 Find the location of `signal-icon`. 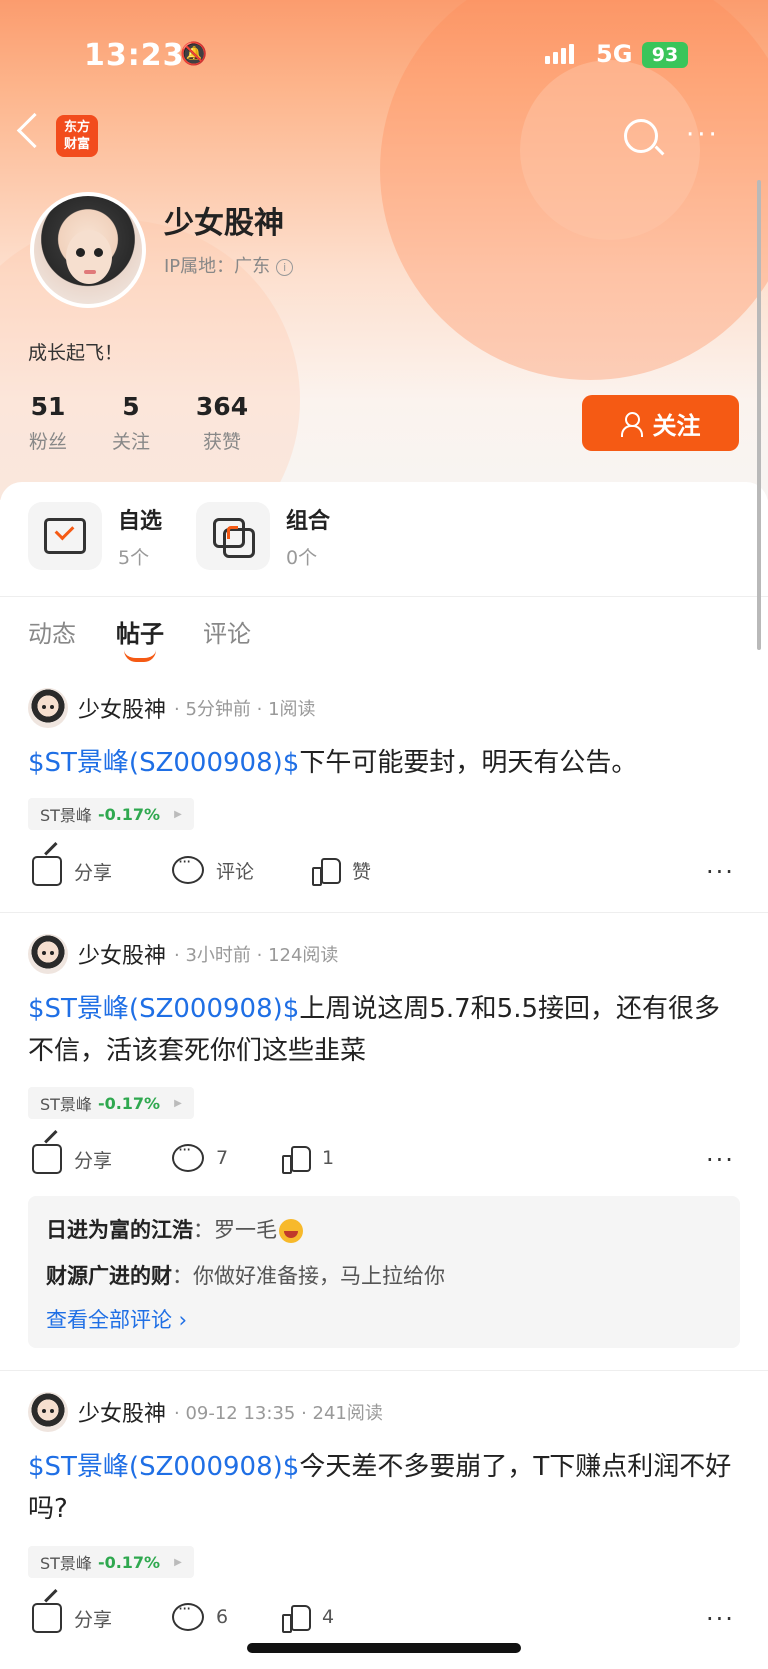

signal-icon is located at coordinates (561, 54).